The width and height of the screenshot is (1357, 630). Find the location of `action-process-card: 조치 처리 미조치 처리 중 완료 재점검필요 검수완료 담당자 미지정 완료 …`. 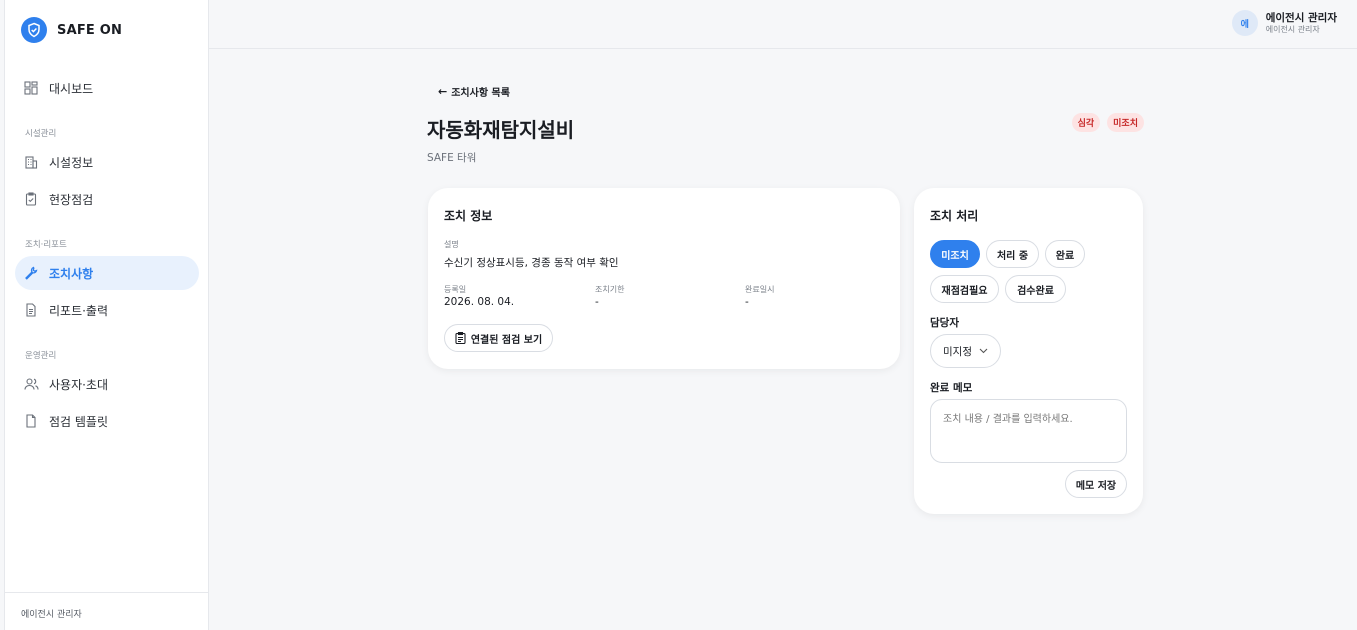

action-process-card: 조치 처리 미조치 처리 중 완료 재점검필요 검수완료 담당자 미지정 완료 … is located at coordinates (1028, 351).